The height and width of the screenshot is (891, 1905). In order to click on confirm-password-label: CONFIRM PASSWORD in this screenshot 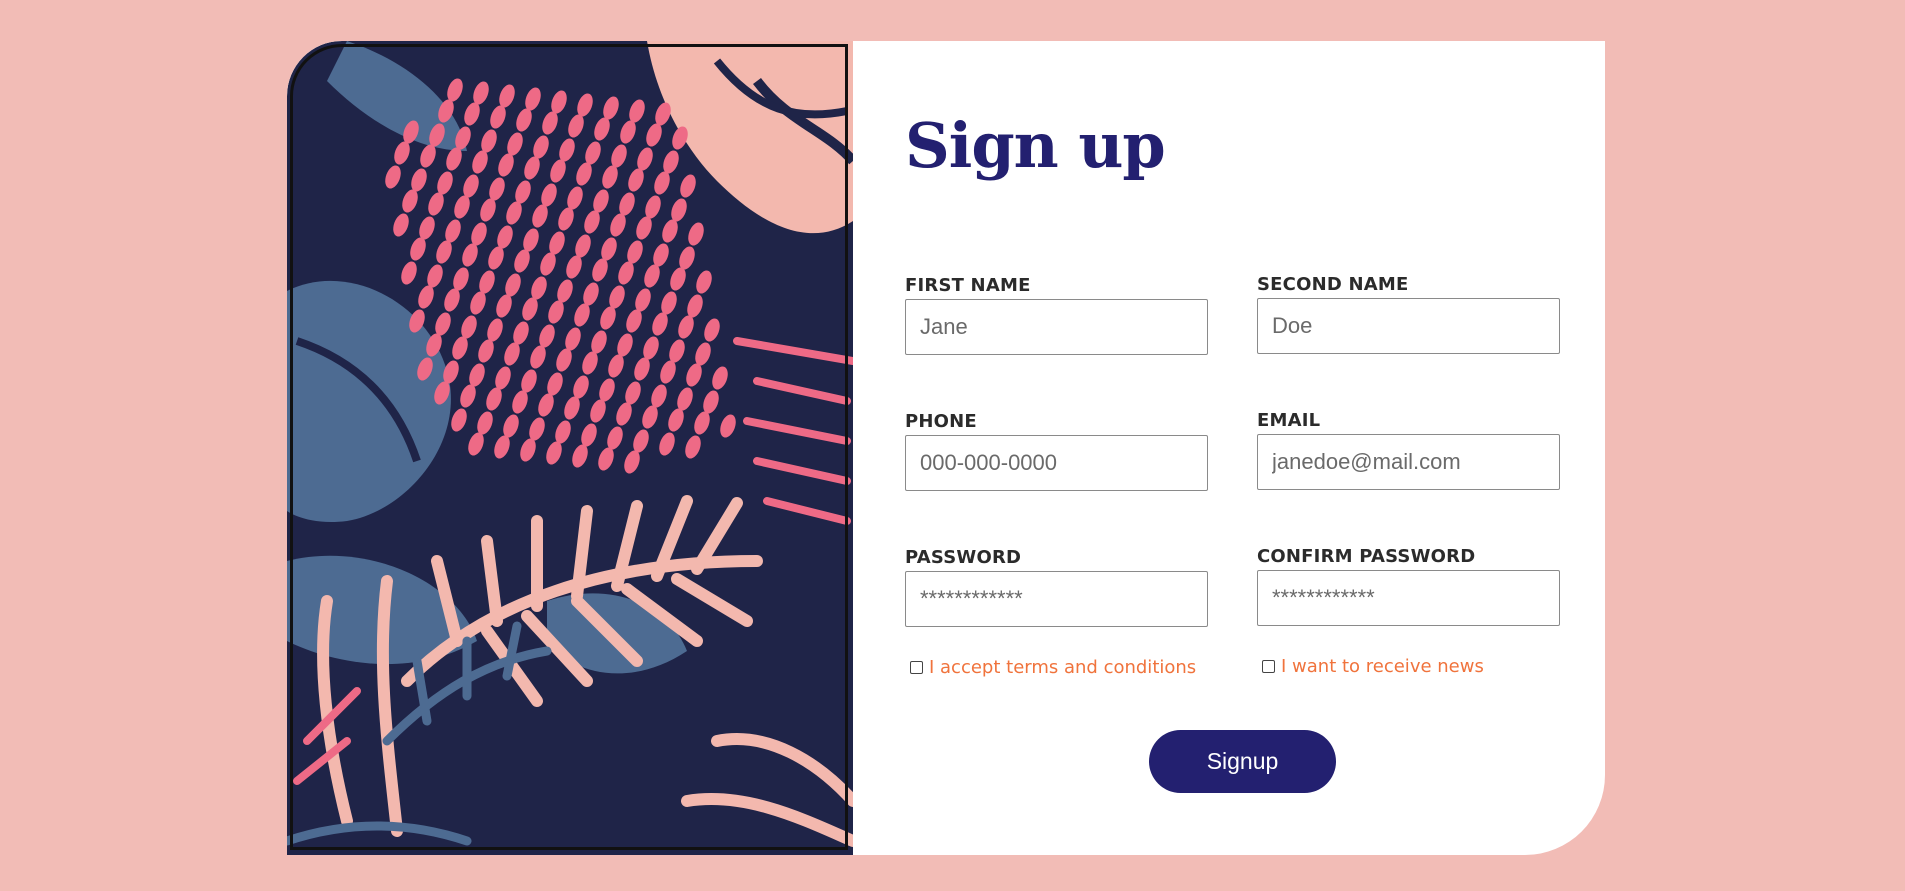, I will do `click(1366, 556)`.